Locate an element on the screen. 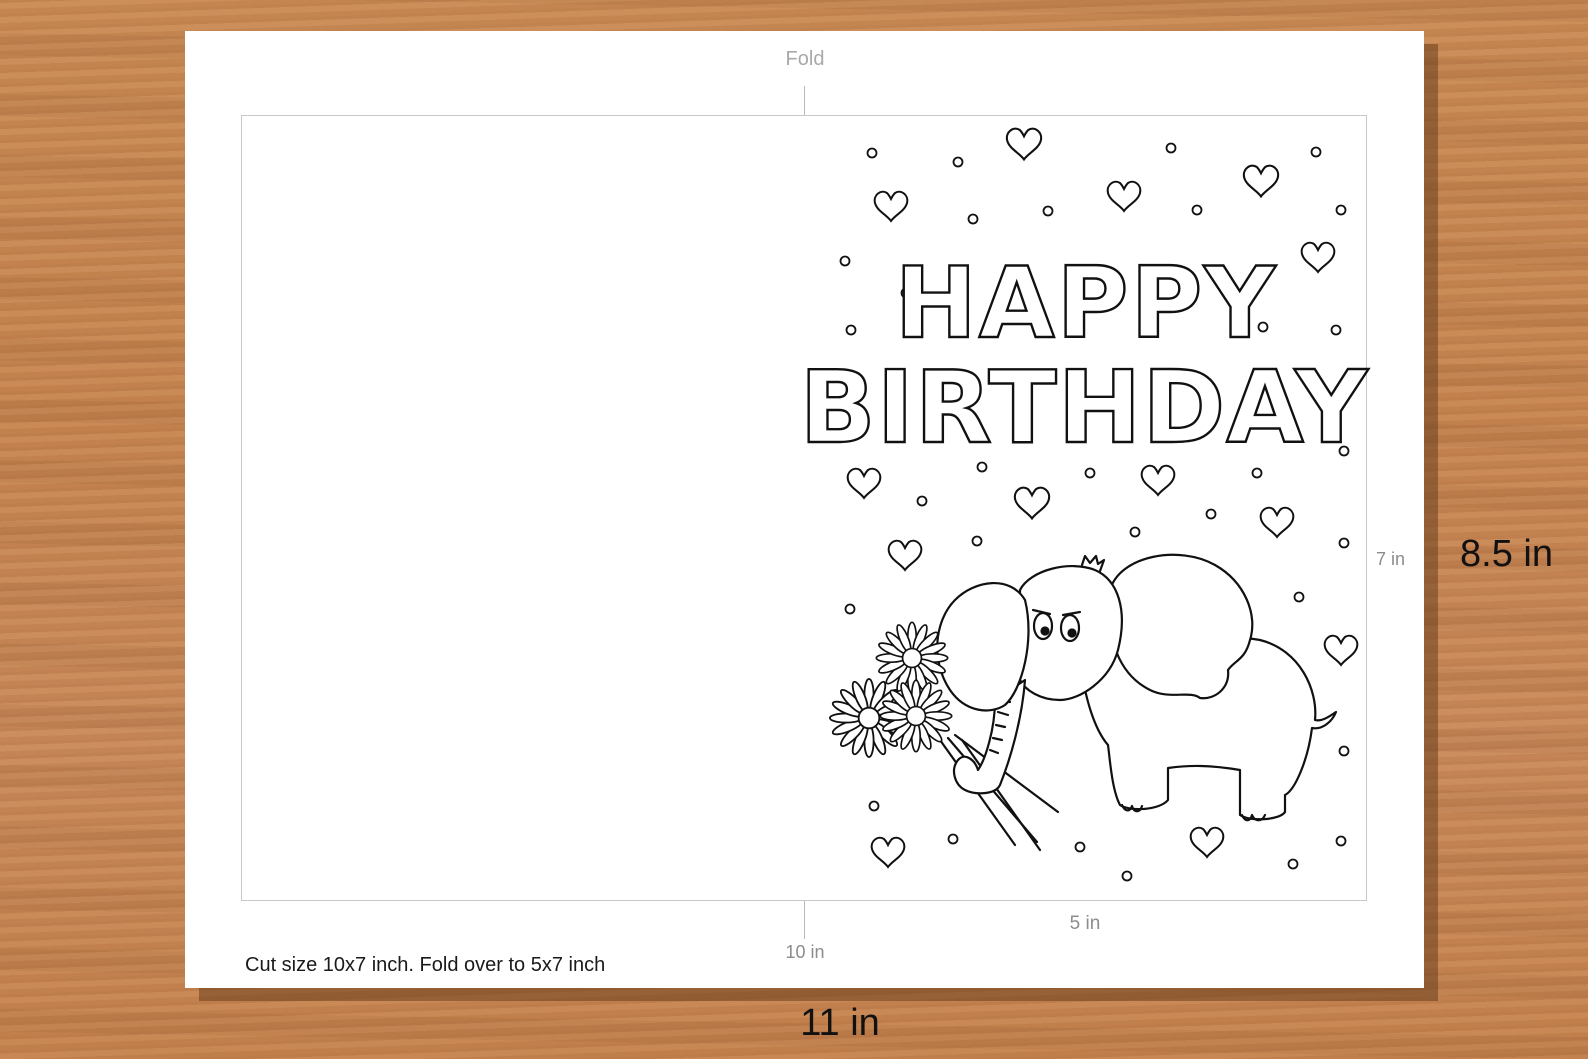 This screenshot has width=1588, height=1059. daisy-bouquet is located at coordinates (890, 690).